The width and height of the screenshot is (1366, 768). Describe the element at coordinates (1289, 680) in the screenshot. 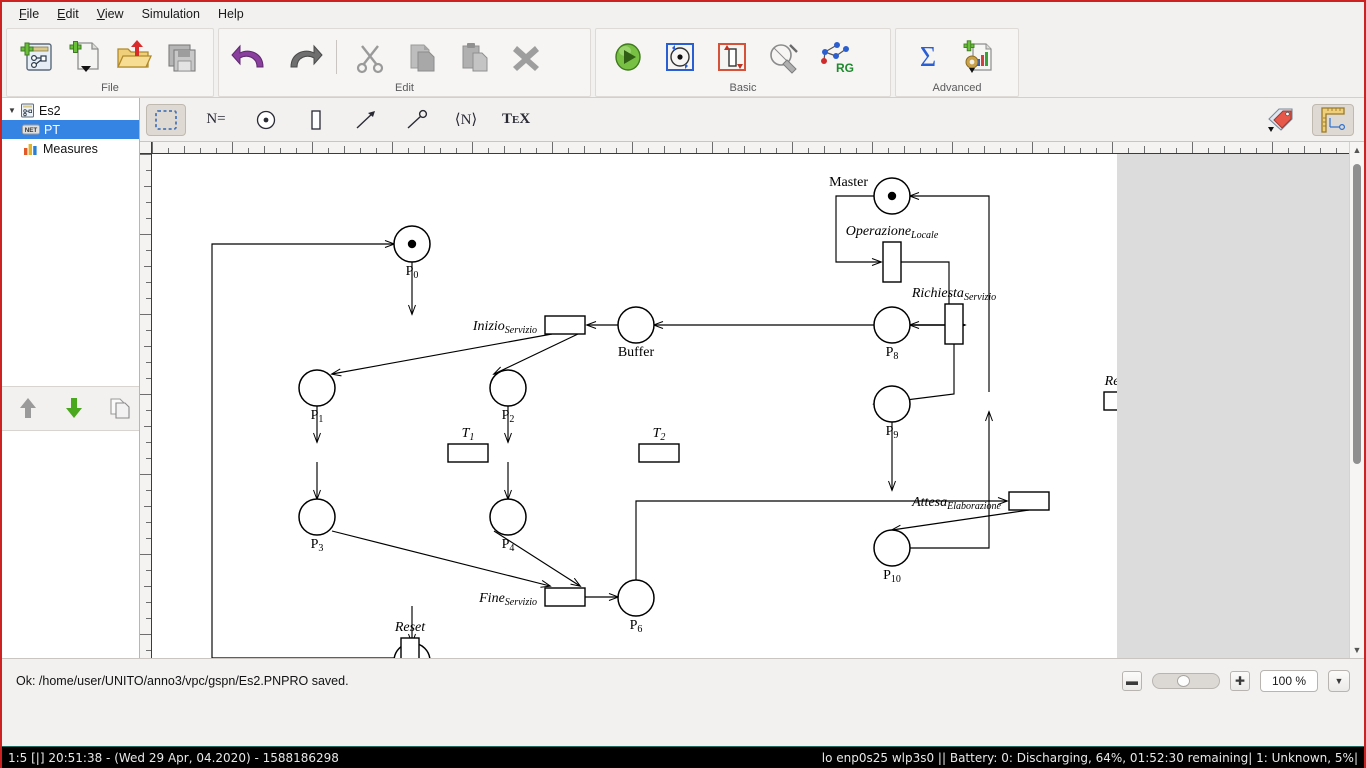

I see `zoom-value-field: 100 %` at that location.